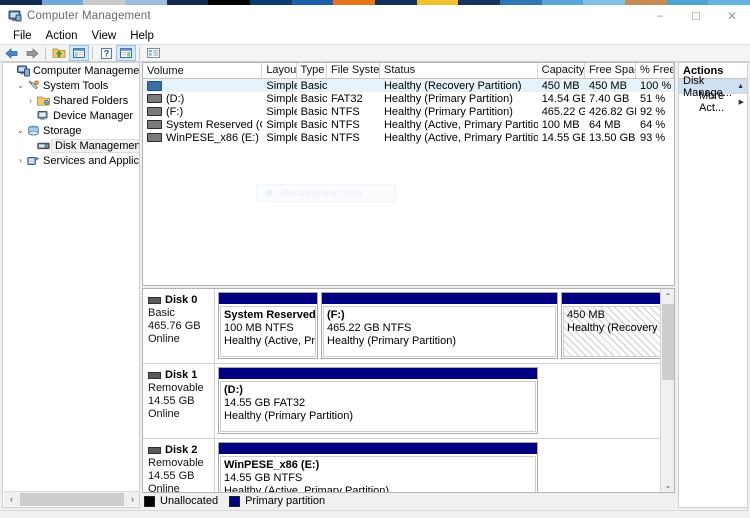 Image resolution: width=750 pixels, height=518 pixels. Describe the element at coordinates (22, 36) in the screenshot. I see `menu-item-file: File` at that location.